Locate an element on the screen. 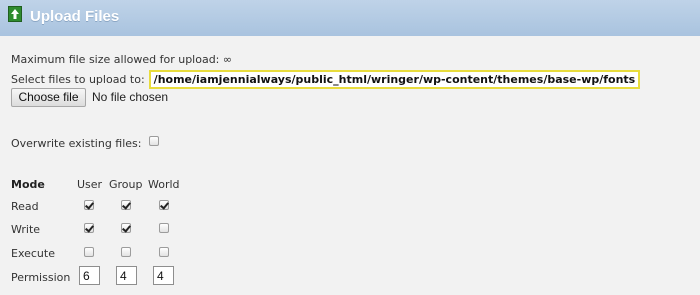  upload-arrow-icon is located at coordinates (15, 14).